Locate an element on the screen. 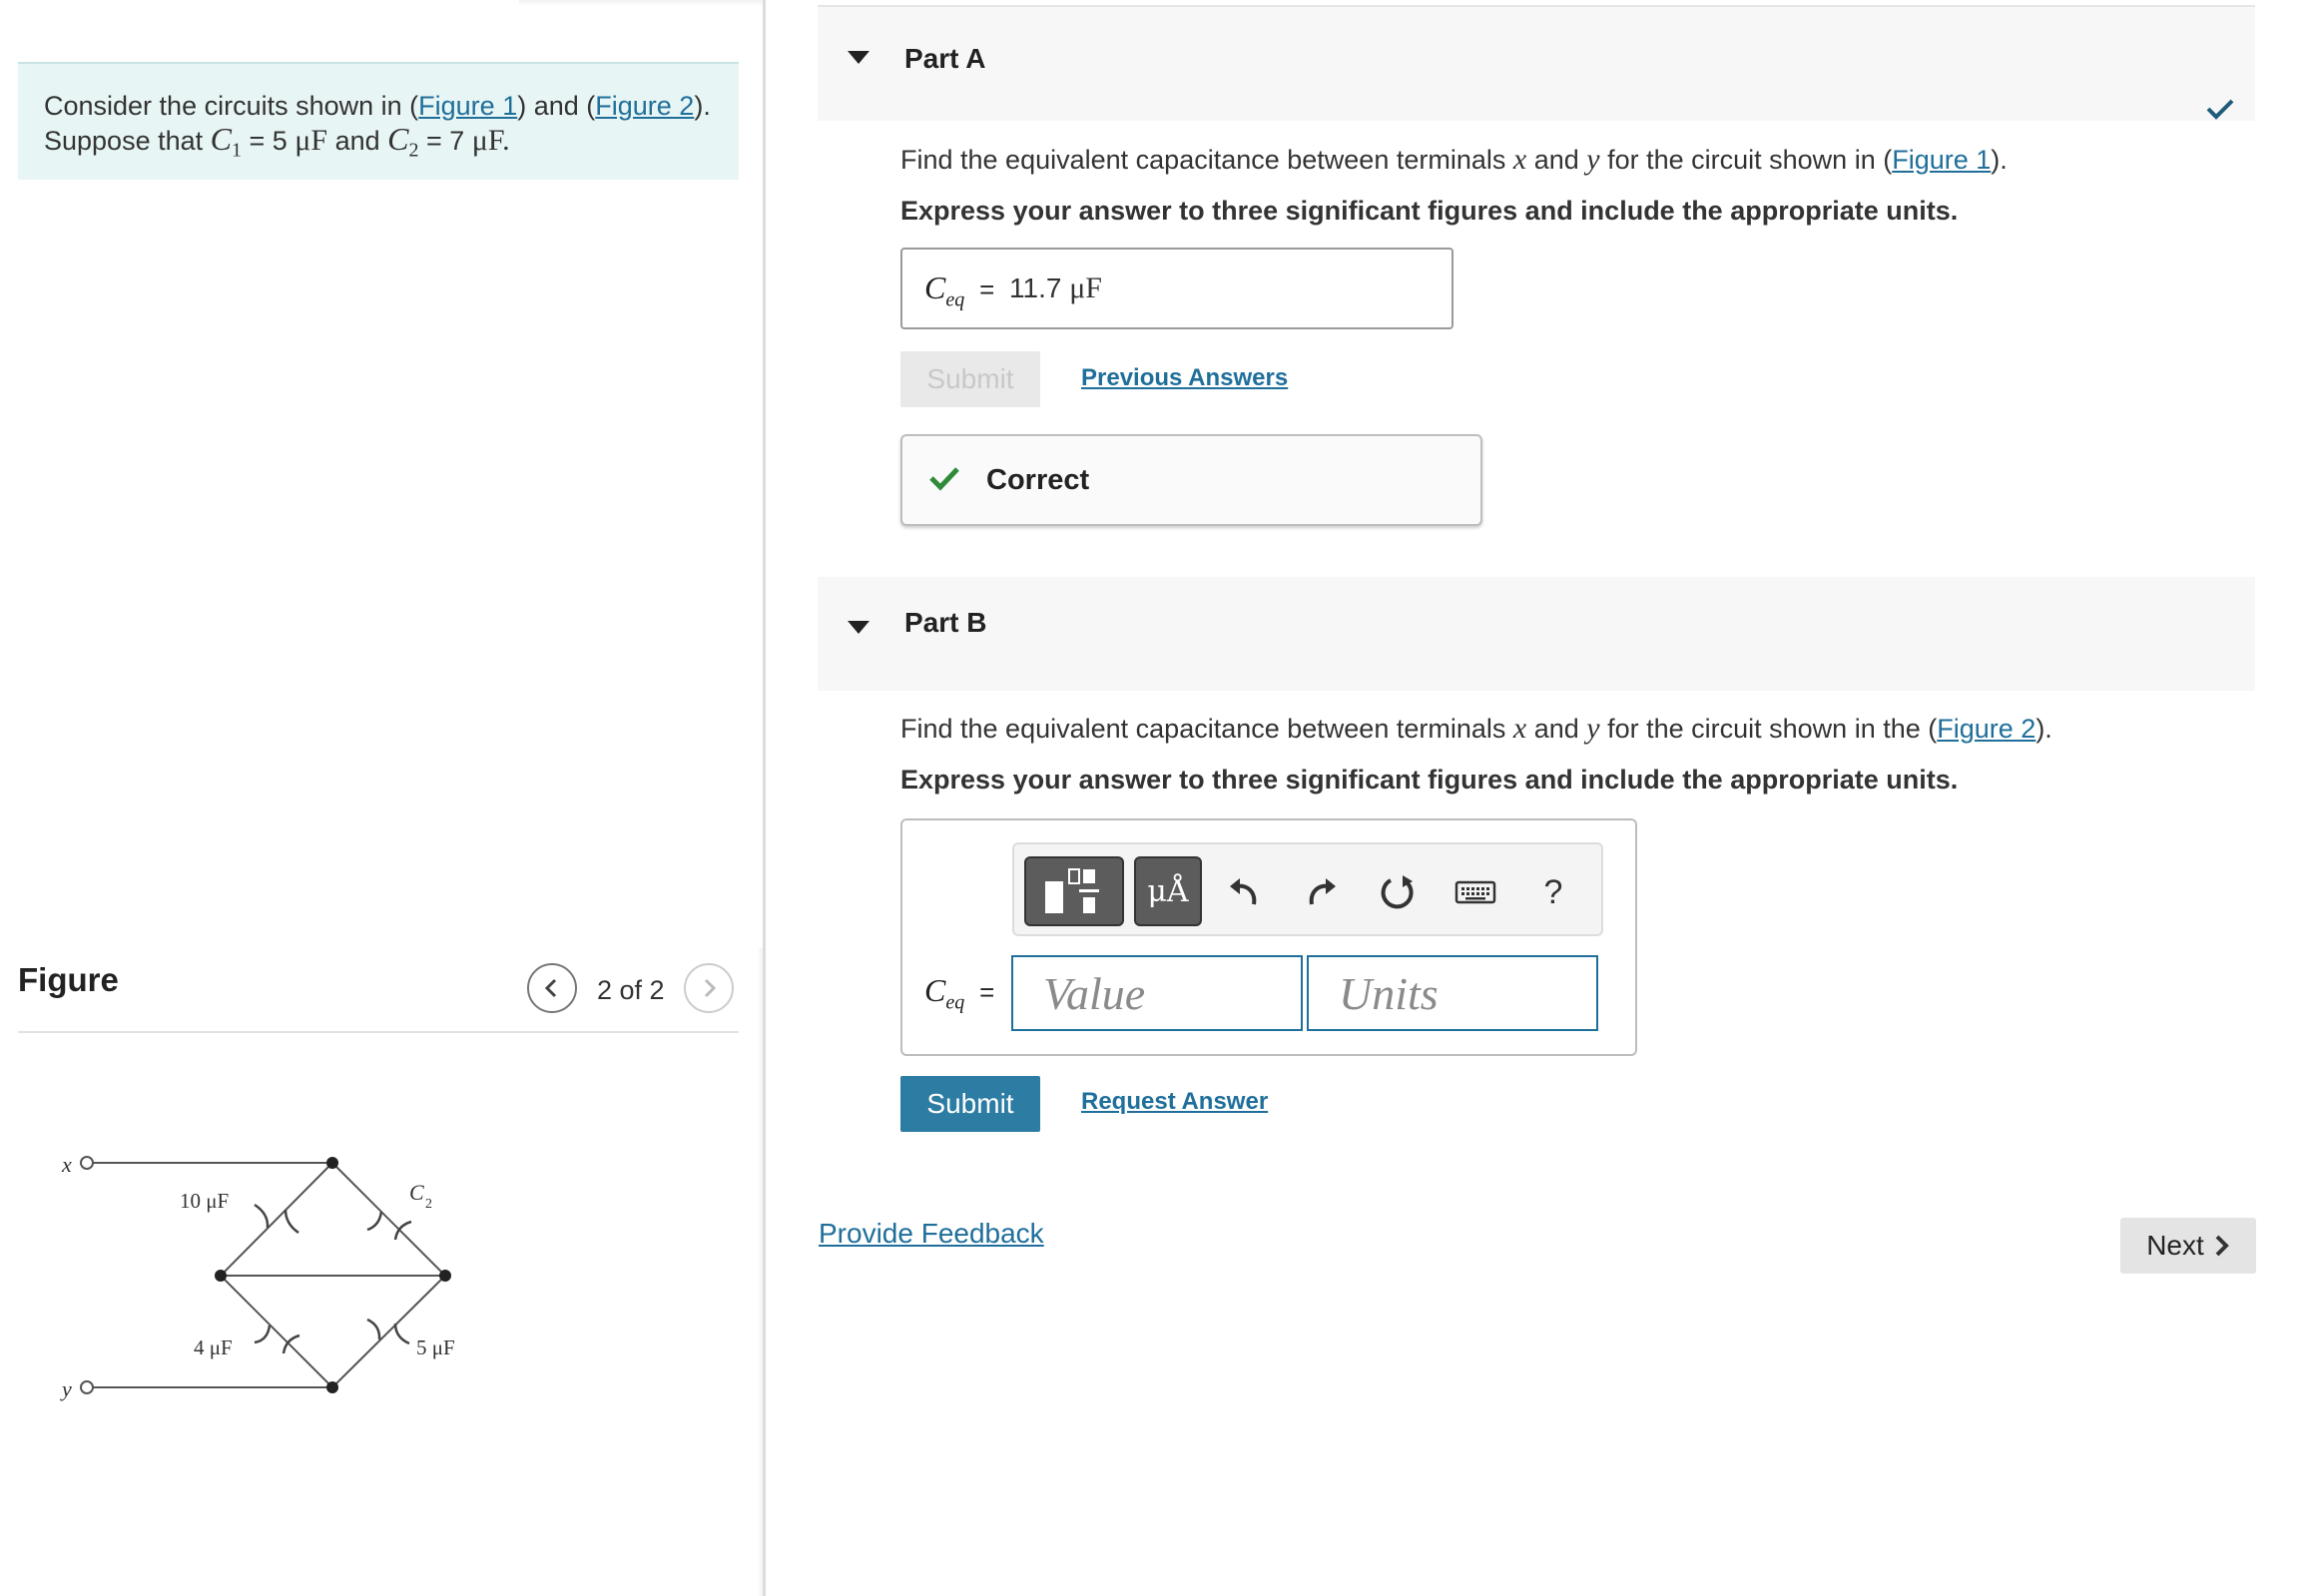 The image size is (2324, 1596). answer-number: 11.7 is located at coordinates (1040, 287).